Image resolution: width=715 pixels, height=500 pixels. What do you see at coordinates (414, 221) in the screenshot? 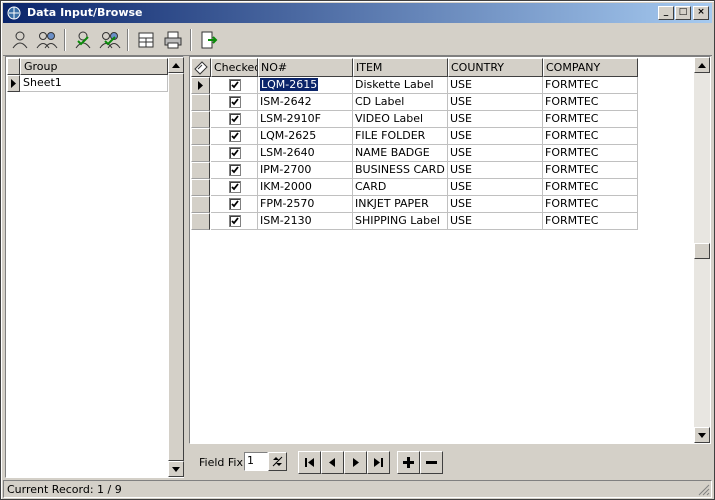
I see `table-row: ISM-2130 SHIPPING Label USE FORMTEC` at bounding box center [414, 221].